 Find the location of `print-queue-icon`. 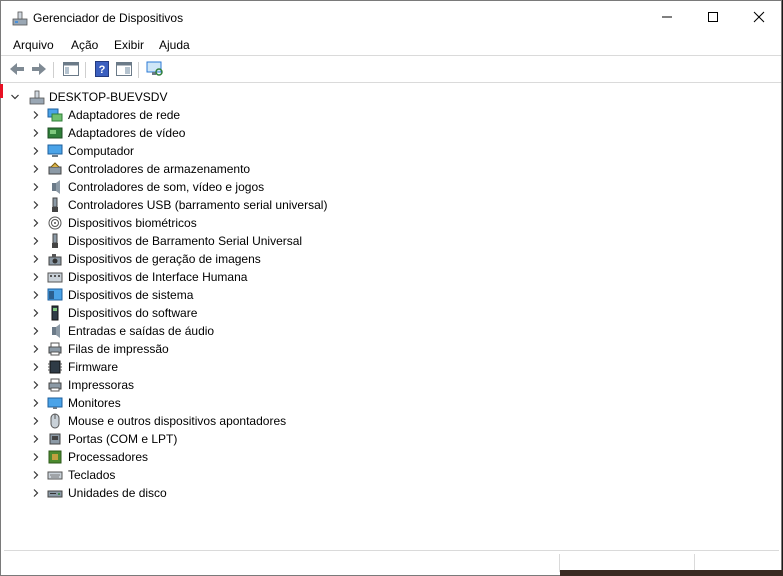

print-queue-icon is located at coordinates (55, 349).